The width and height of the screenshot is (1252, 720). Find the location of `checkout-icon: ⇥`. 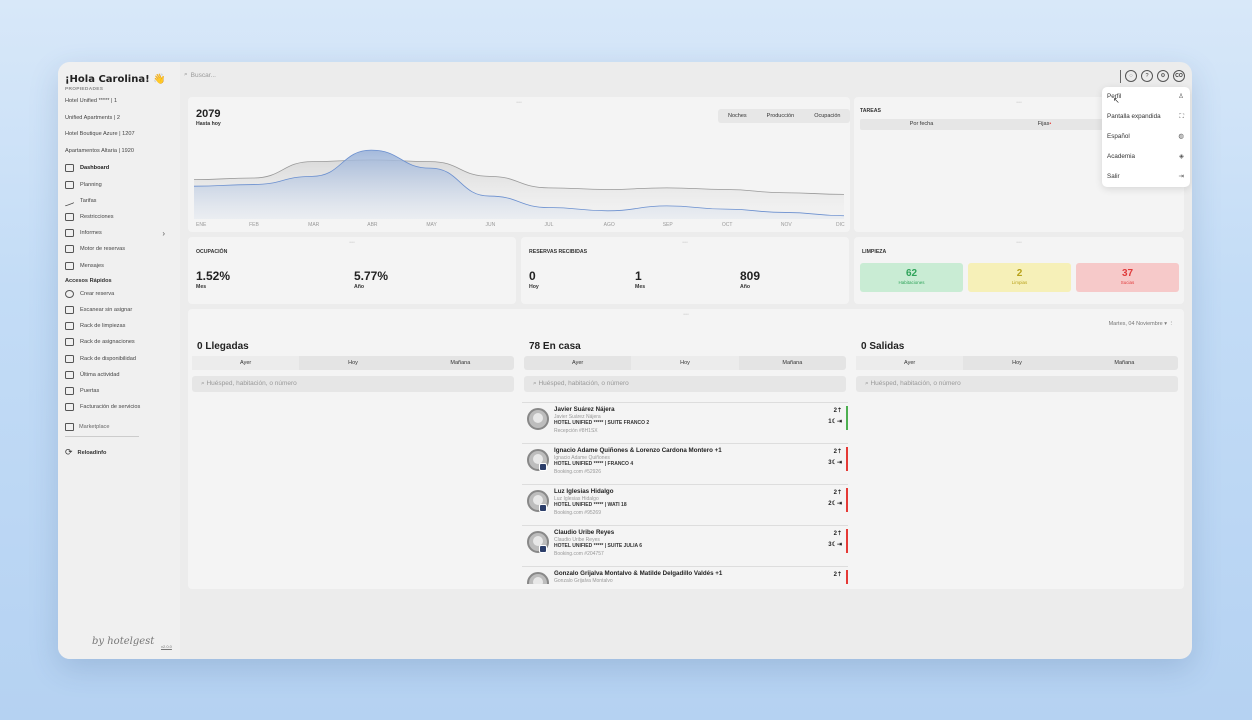

checkout-icon: ⇥ is located at coordinates (839, 422).